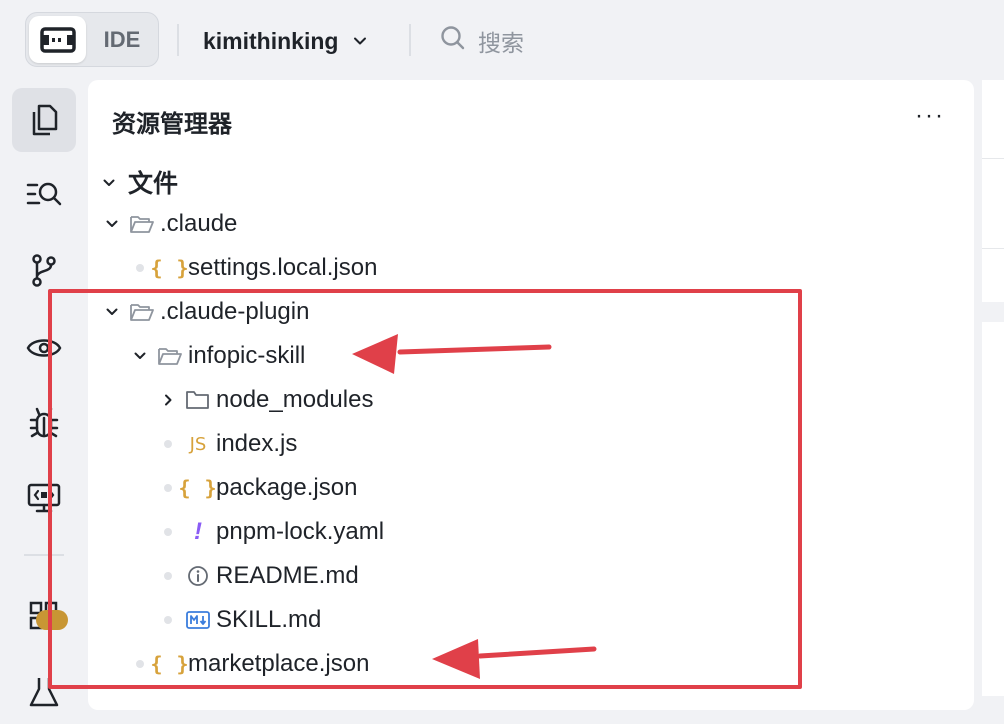 The image size is (1004, 724). What do you see at coordinates (474, 349) in the screenshot?
I see `annotation-arrow-infopic` at bounding box center [474, 349].